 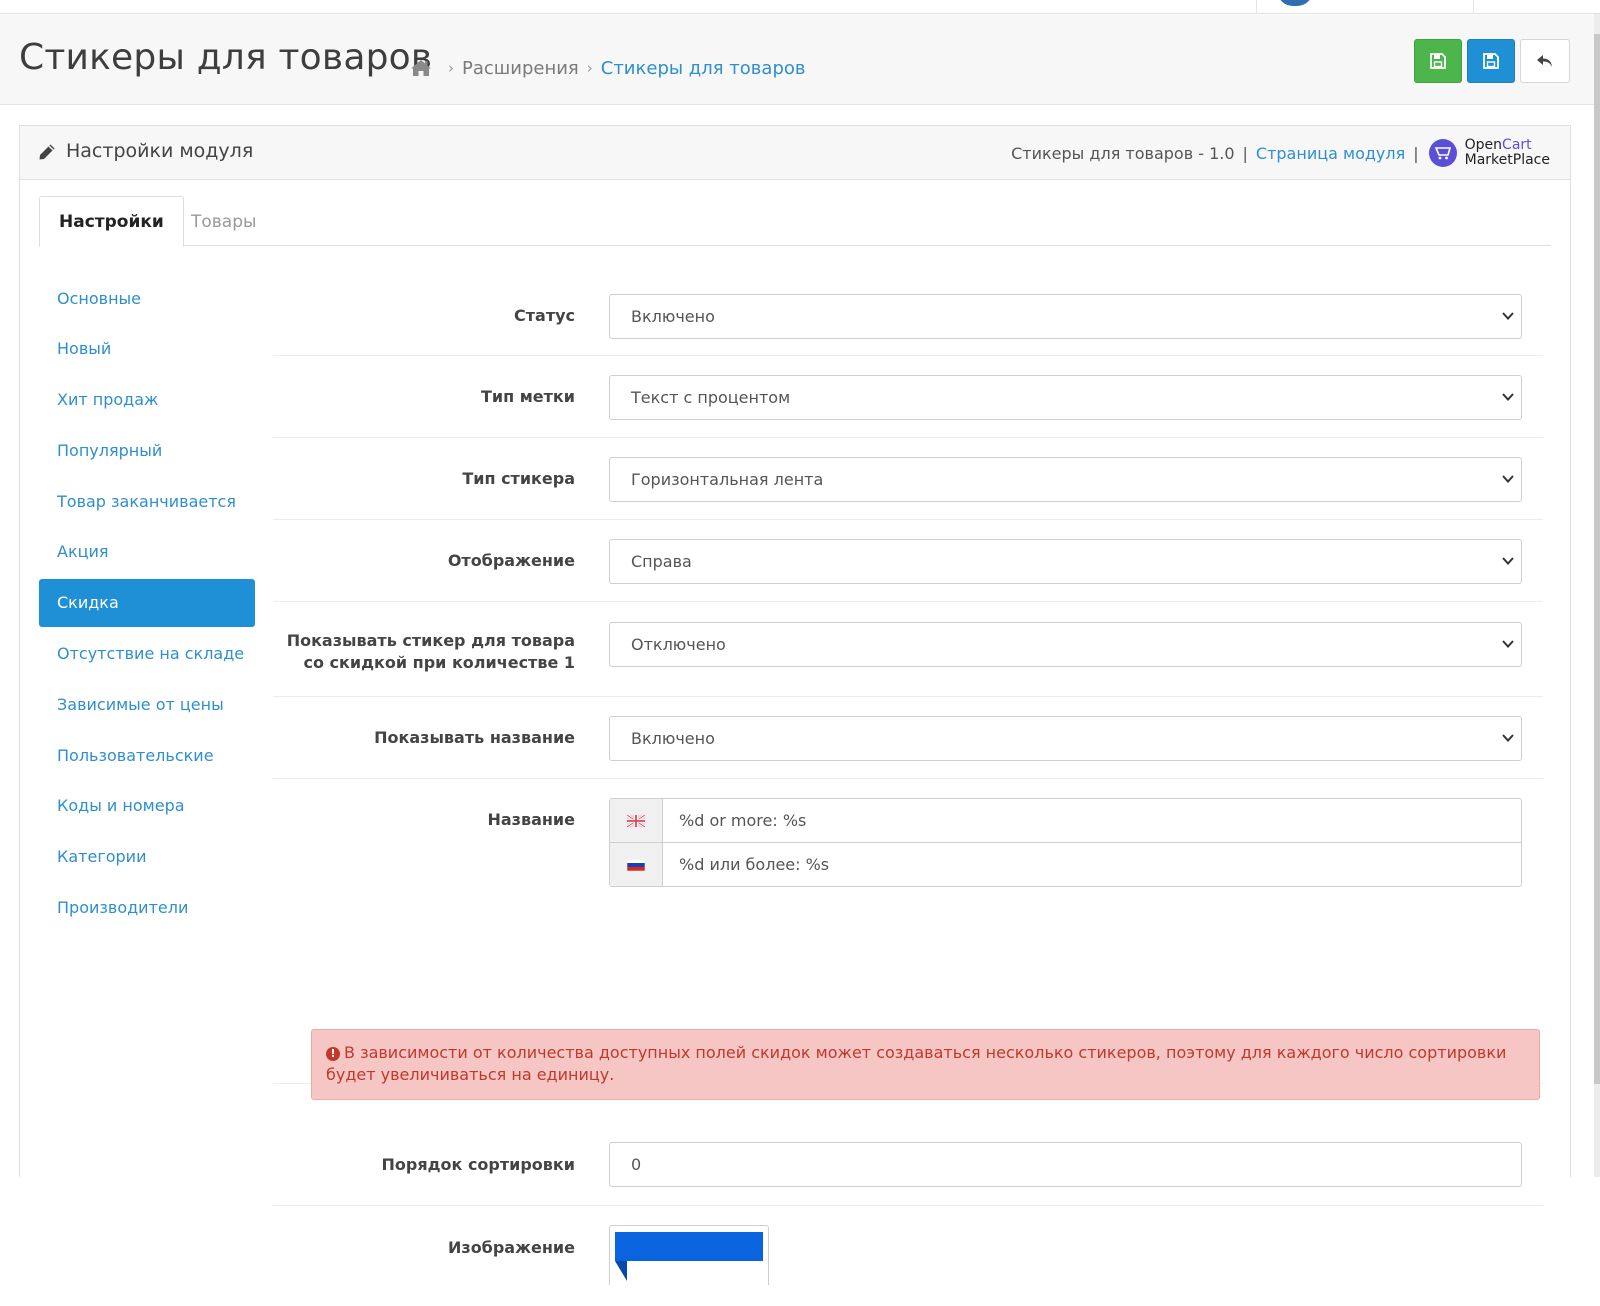 I want to click on module-page-link: Страница модуля, so click(x=1330, y=153).